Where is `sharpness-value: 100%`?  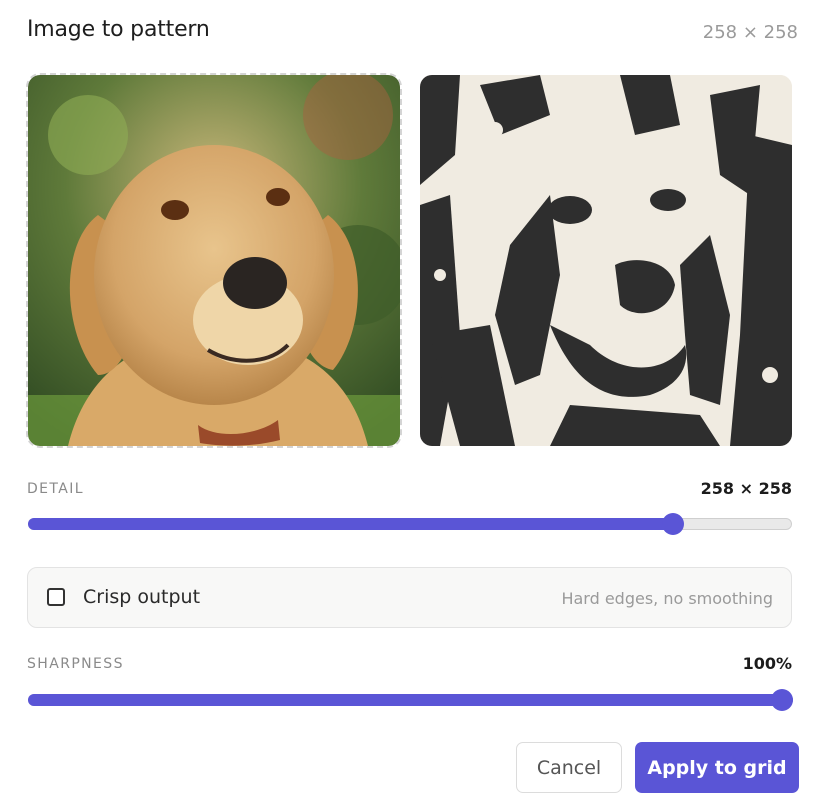 sharpness-value: 100% is located at coordinates (767, 663).